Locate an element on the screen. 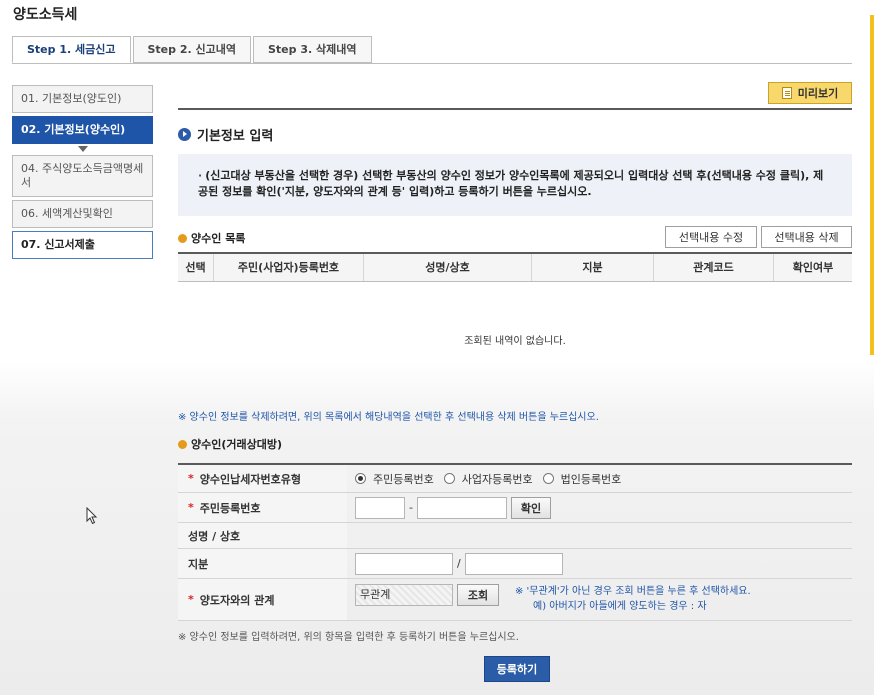 This screenshot has width=874, height=695. id-type-label-cell: * 양수인납세자번호유형 is located at coordinates (262, 478).